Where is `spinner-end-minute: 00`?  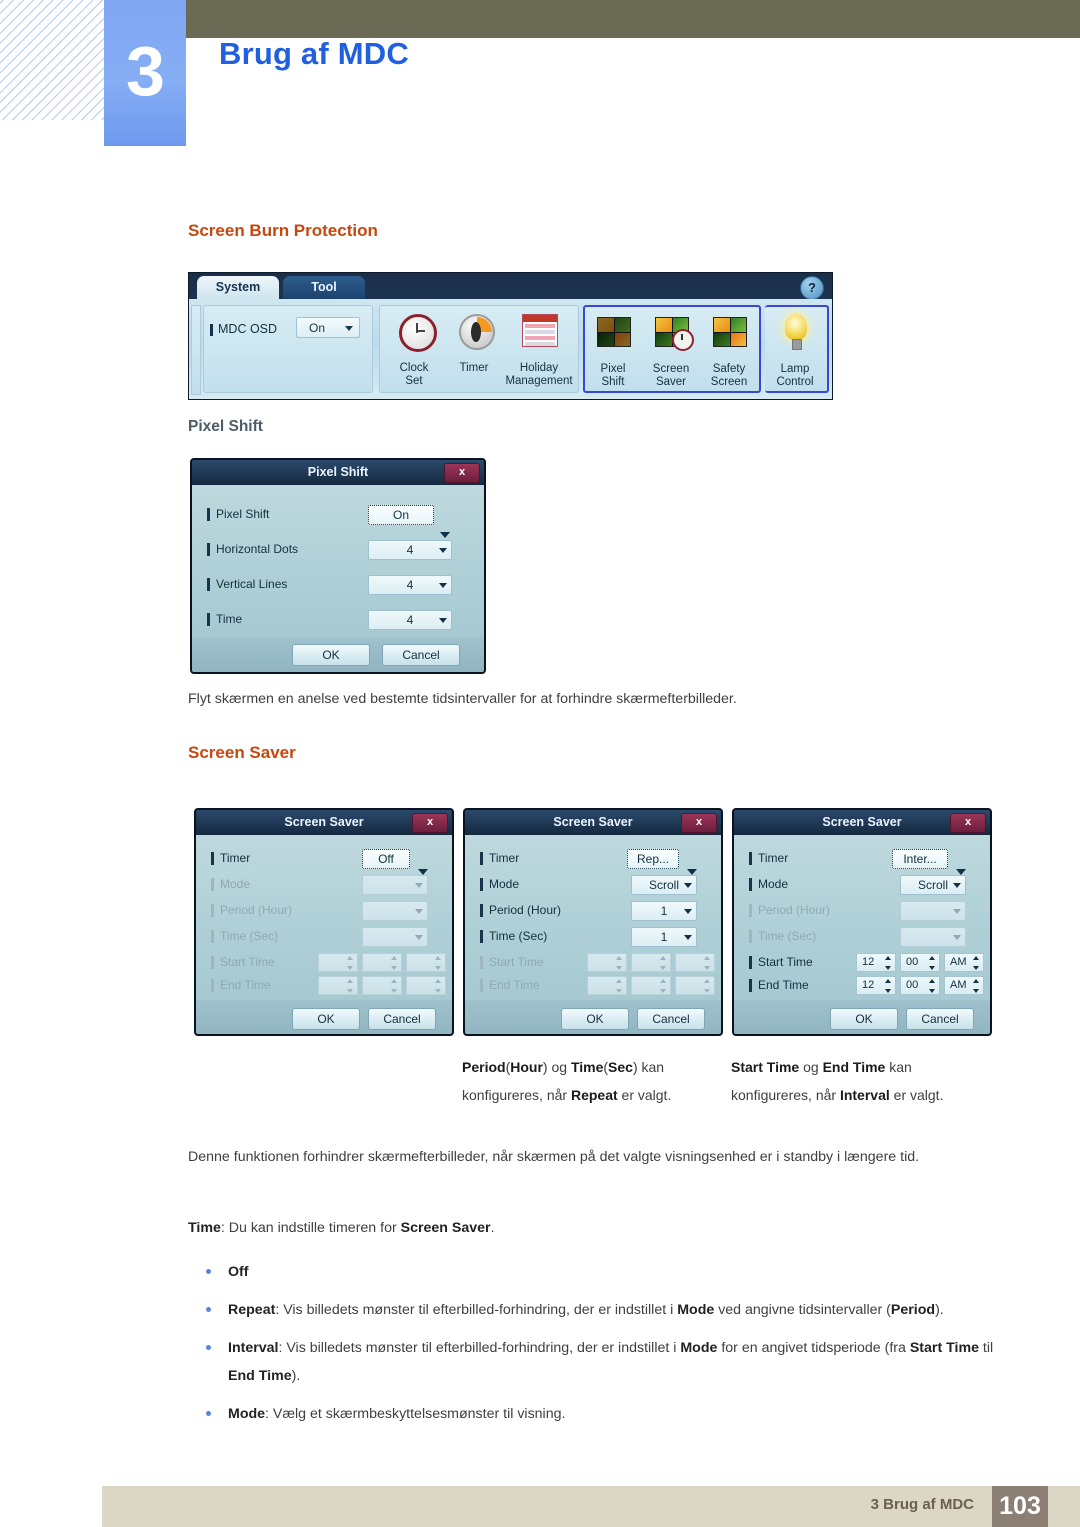 spinner-end-minute: 00 is located at coordinates (920, 985).